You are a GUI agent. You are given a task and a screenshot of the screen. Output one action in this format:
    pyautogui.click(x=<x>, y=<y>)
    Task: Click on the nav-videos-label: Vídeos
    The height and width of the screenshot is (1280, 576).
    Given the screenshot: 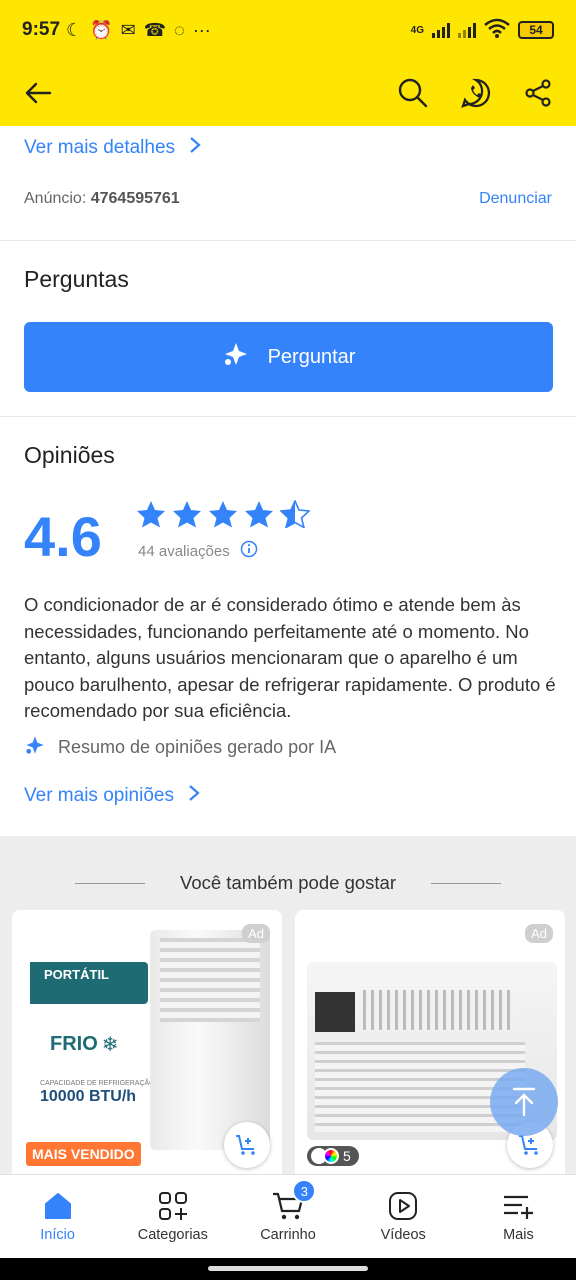 What is the action you would take?
    pyautogui.click(x=403, y=1234)
    